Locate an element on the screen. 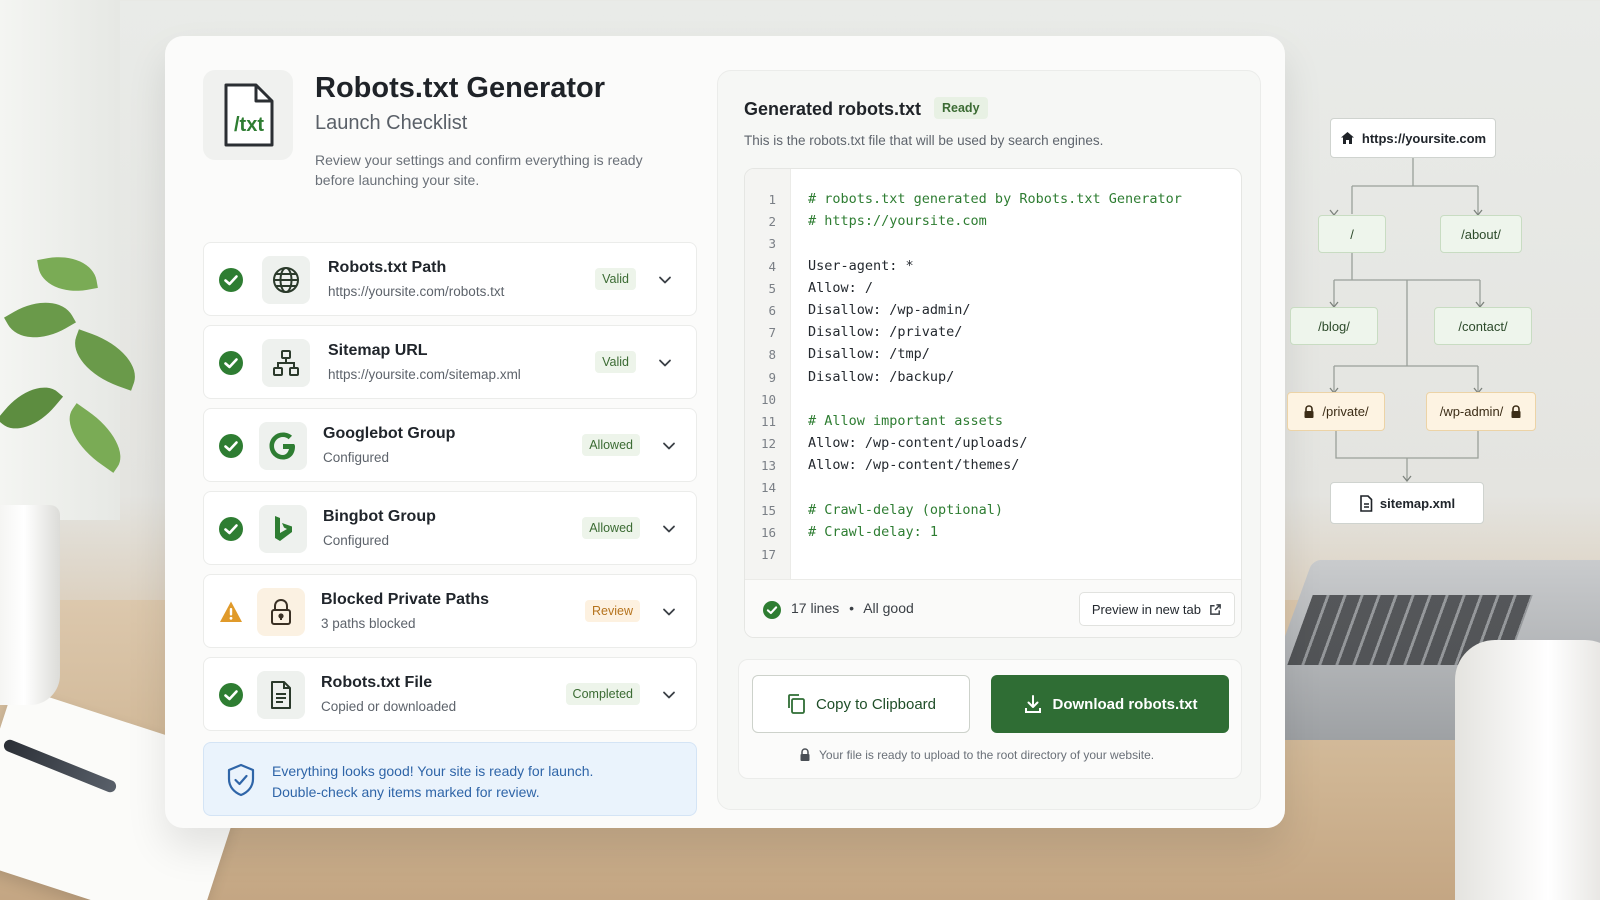 The image size is (1600, 900). line-content: Allow: / is located at coordinates (841, 287).